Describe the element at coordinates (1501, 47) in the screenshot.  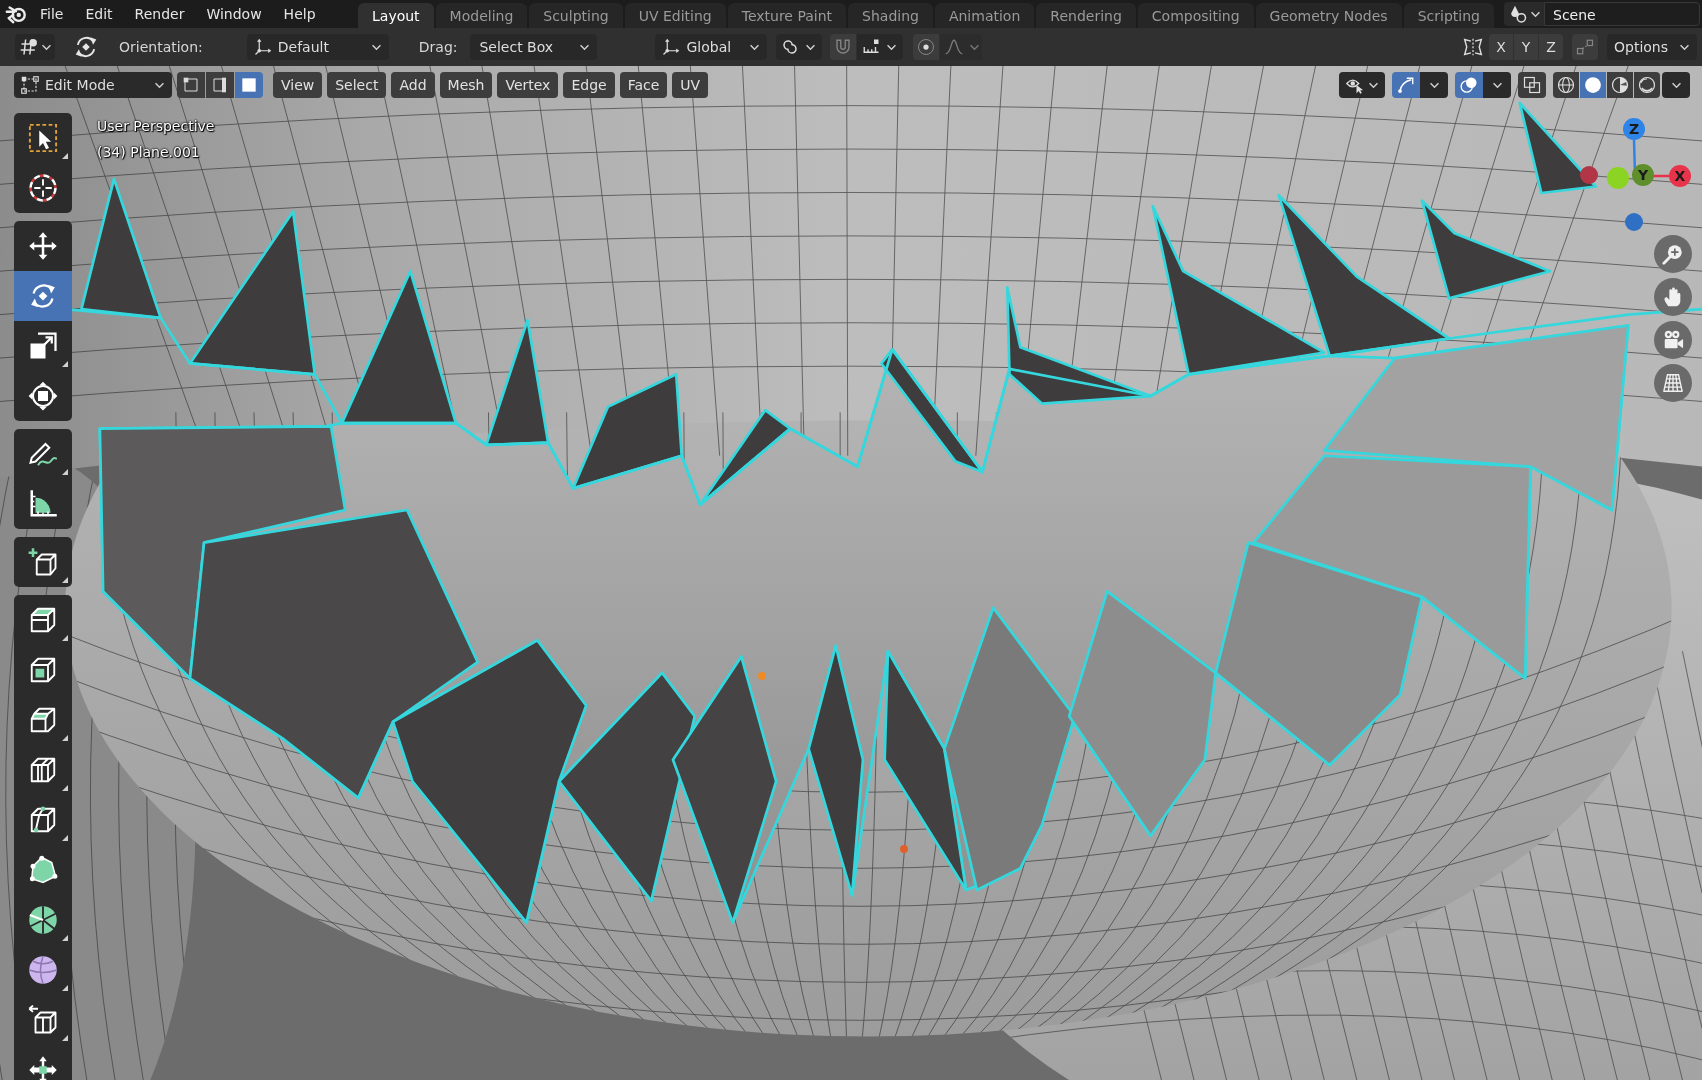
I see `mirror-axis-toggle: X` at that location.